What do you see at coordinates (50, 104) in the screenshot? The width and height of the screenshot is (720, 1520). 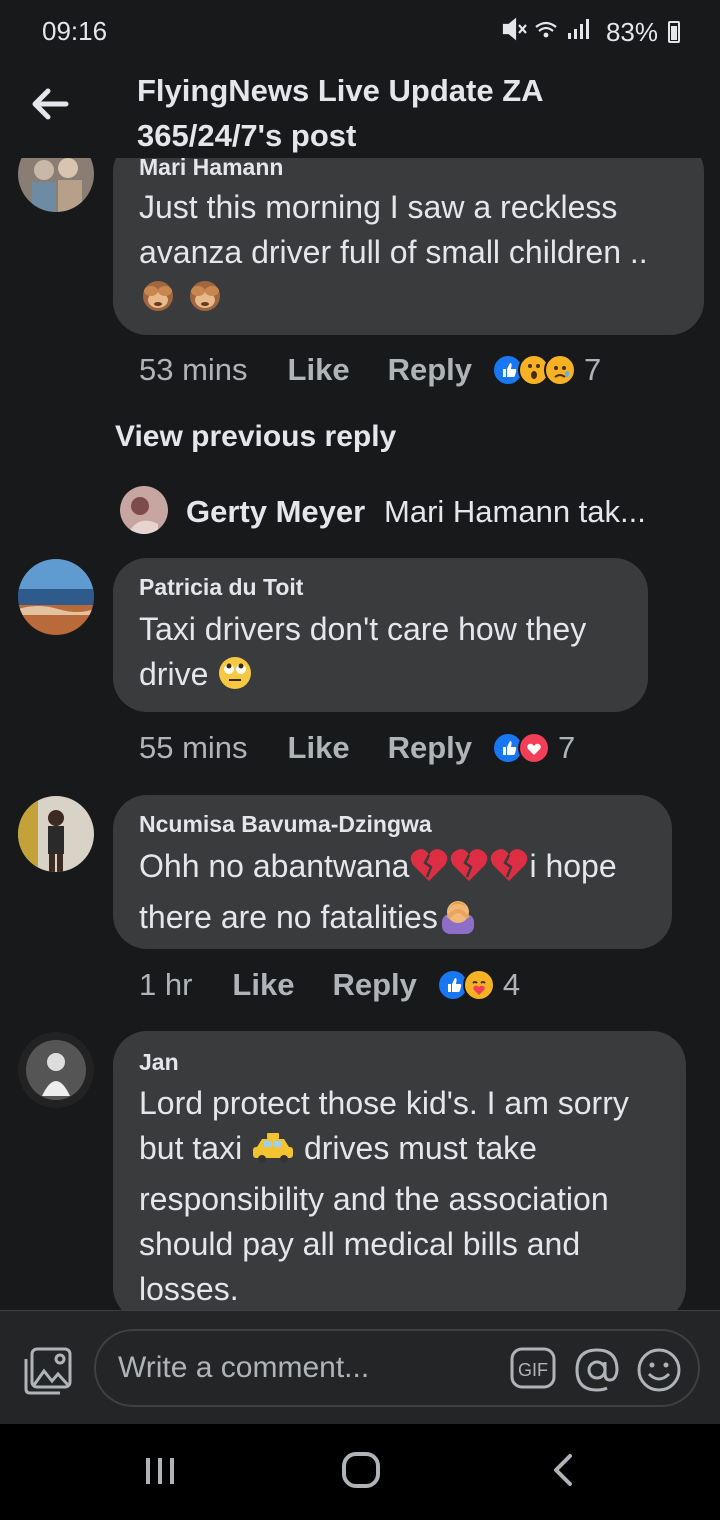 I see `back-arrow-icon` at bounding box center [50, 104].